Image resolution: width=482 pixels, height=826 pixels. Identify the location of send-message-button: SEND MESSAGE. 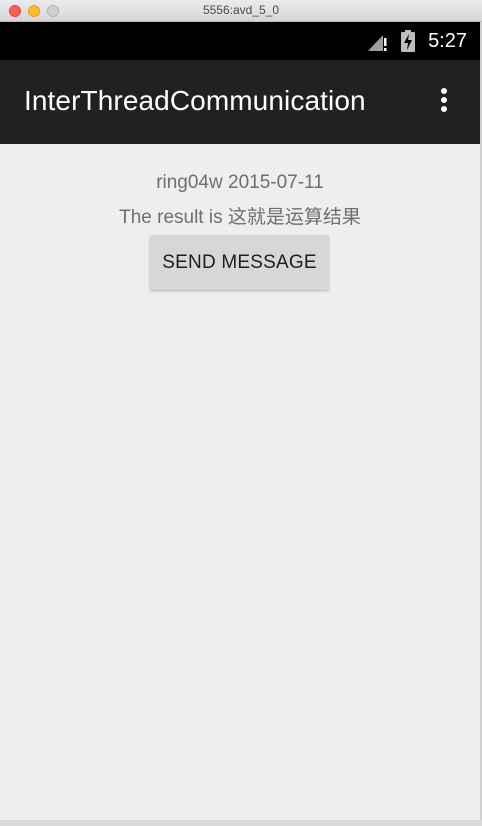
(239, 262).